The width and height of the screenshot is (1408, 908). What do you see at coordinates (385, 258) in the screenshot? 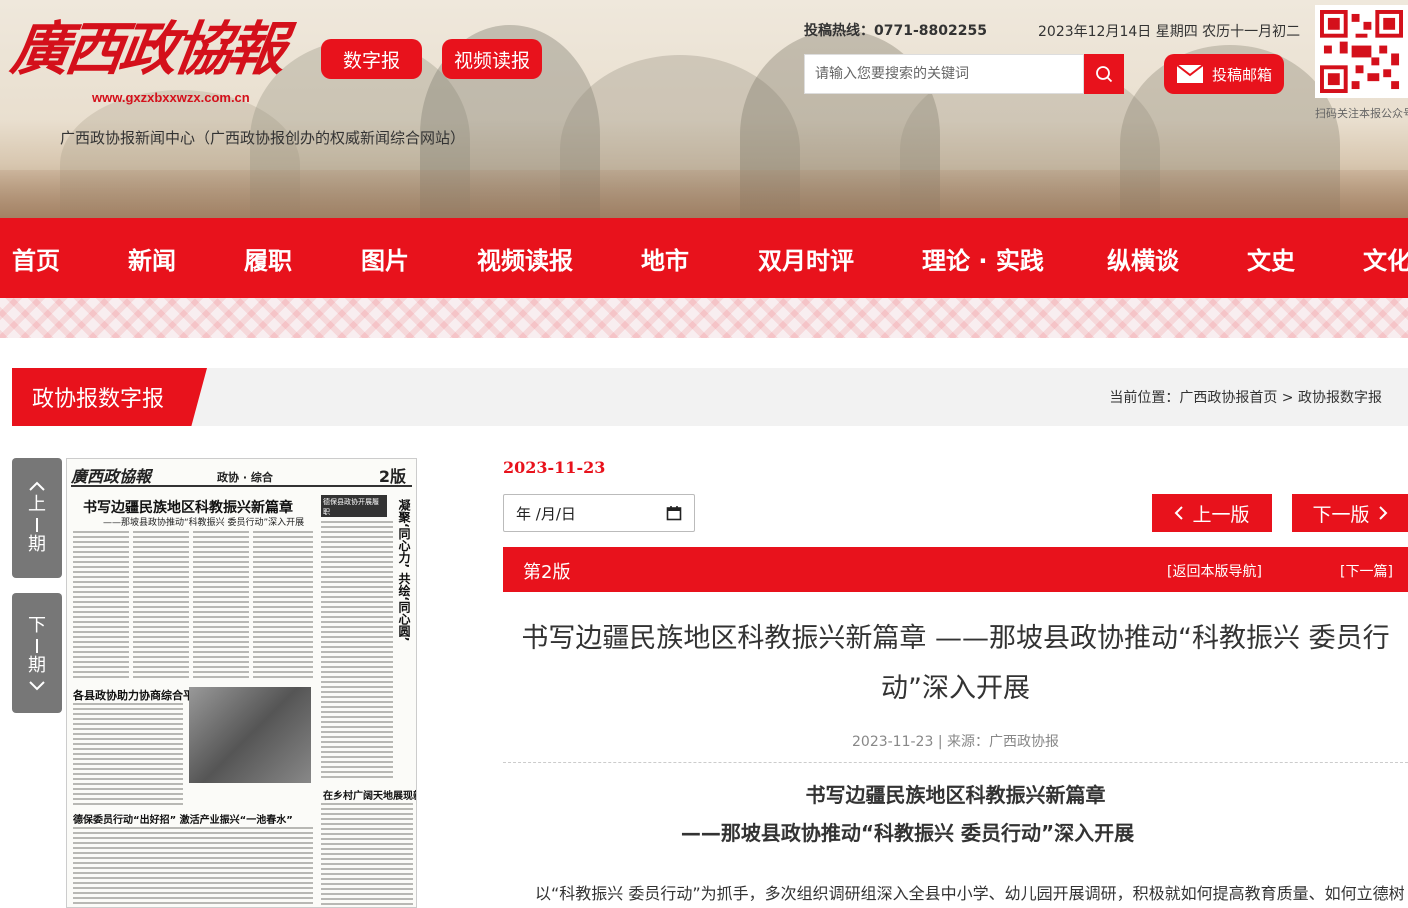
I see `nav-item-photos: 图片` at bounding box center [385, 258].